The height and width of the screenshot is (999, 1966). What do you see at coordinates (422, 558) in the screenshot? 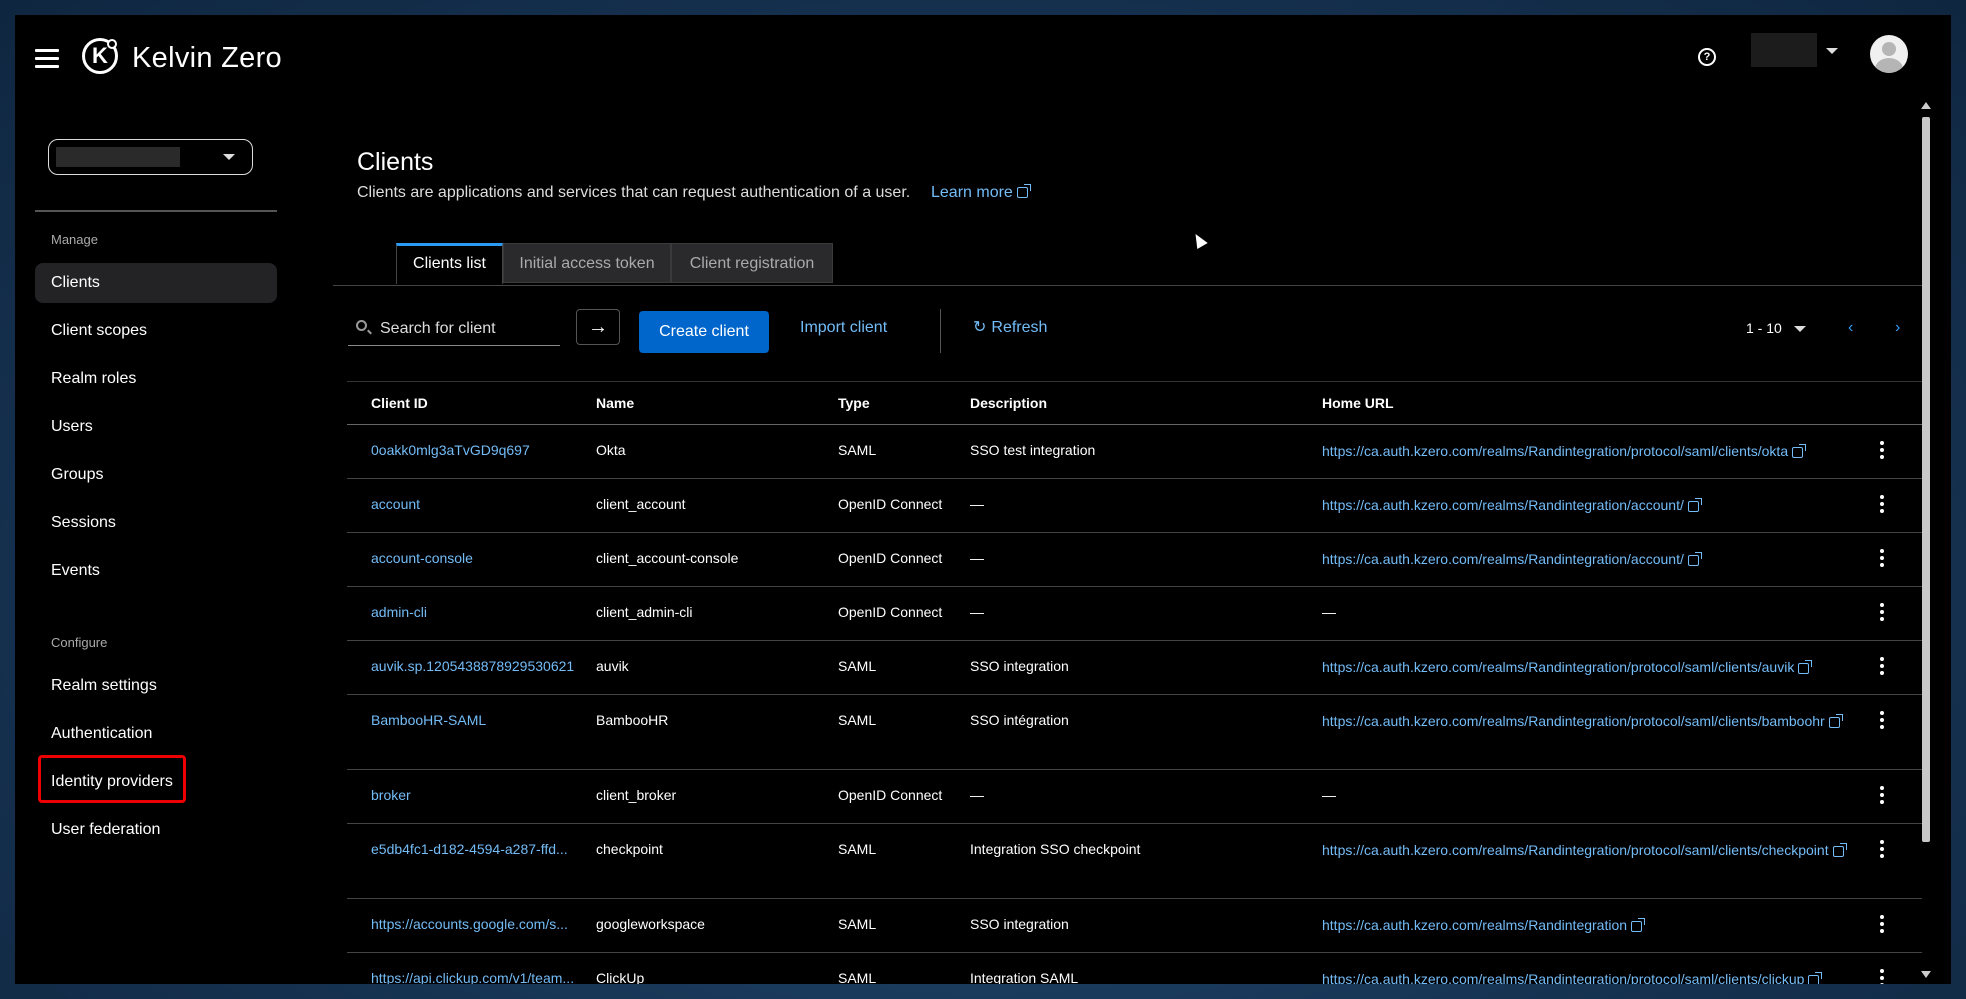
I see `client-id-link: account-console` at bounding box center [422, 558].